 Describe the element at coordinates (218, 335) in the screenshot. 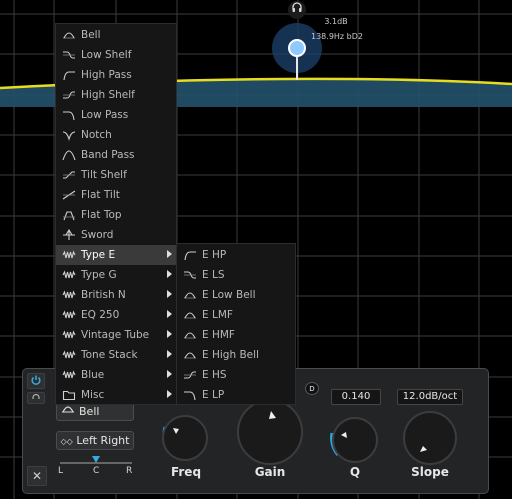

I see `type-e-submenu-item-label: E HMF` at that location.